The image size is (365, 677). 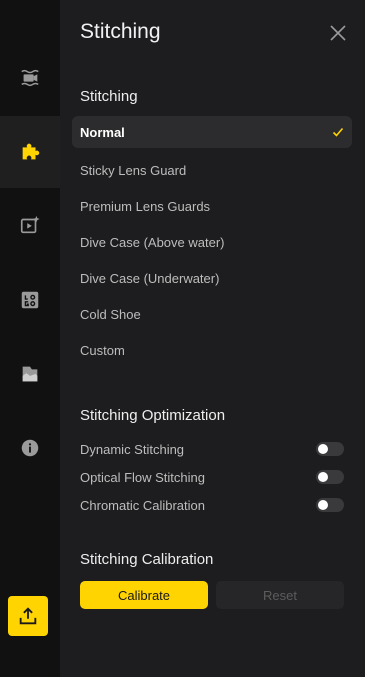 I want to click on export-icon, so click(x=28, y=616).